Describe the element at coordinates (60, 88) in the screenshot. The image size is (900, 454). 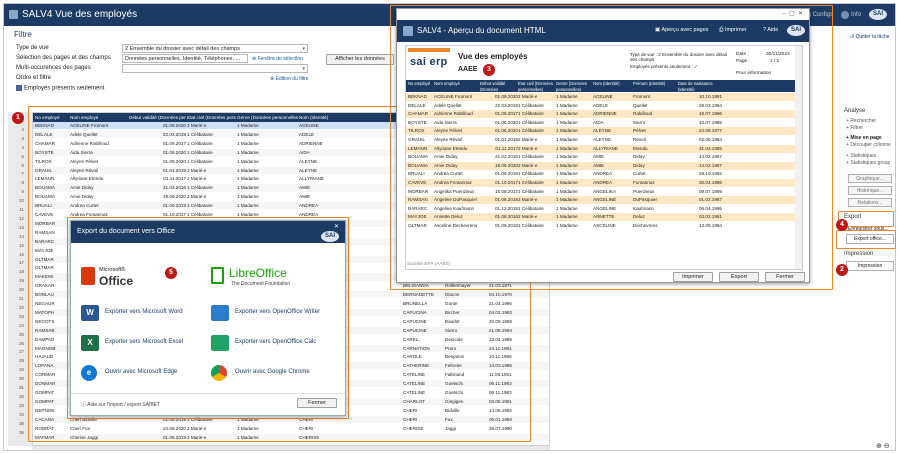
I see `present-employees-checkbox: Employés présents seulement` at that location.